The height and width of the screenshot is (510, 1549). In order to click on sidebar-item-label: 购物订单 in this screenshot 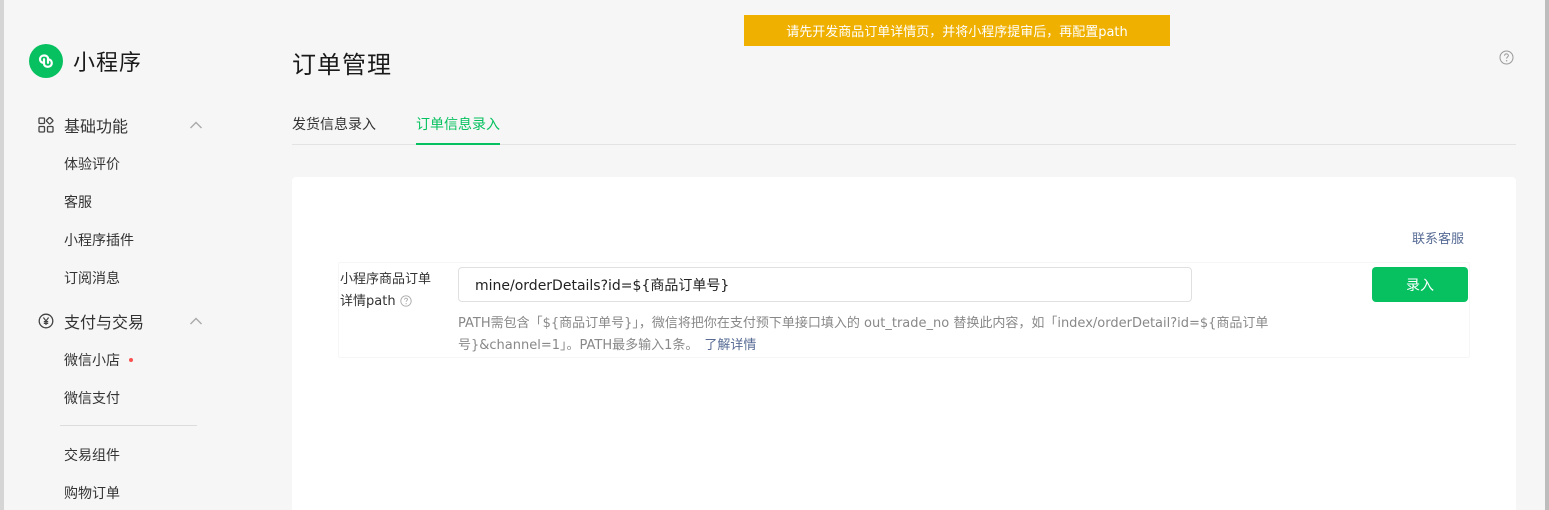, I will do `click(92, 494)`.